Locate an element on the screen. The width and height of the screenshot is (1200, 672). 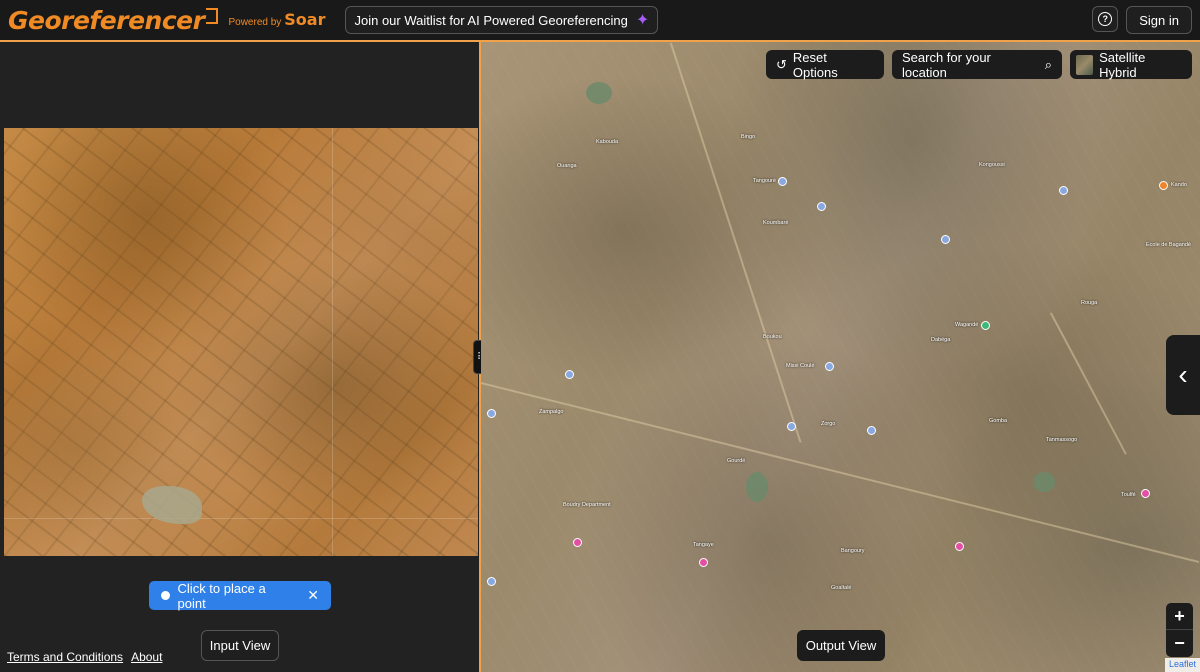
map-place-label: Kabouda is located at coordinates (607, 142).